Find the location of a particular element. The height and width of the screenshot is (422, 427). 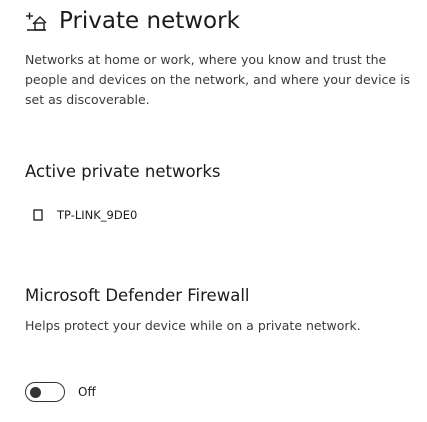

page-header: Private network is located at coordinates (132, 21).